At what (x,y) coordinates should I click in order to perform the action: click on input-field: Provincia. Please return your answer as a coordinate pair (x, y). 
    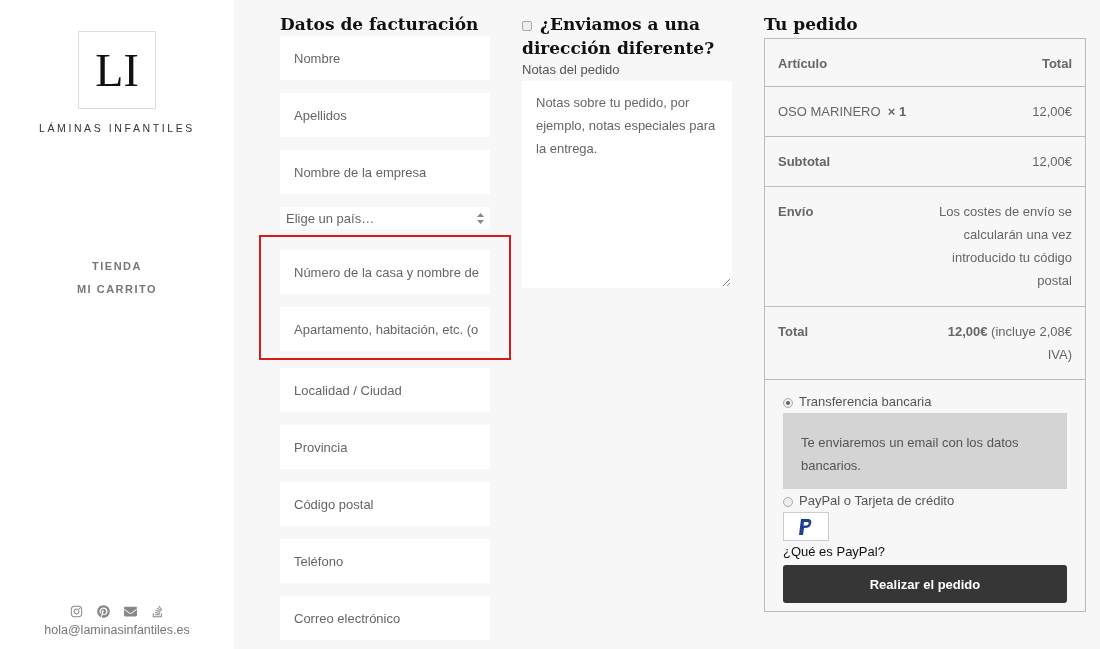
    Looking at the image, I should click on (385, 447).